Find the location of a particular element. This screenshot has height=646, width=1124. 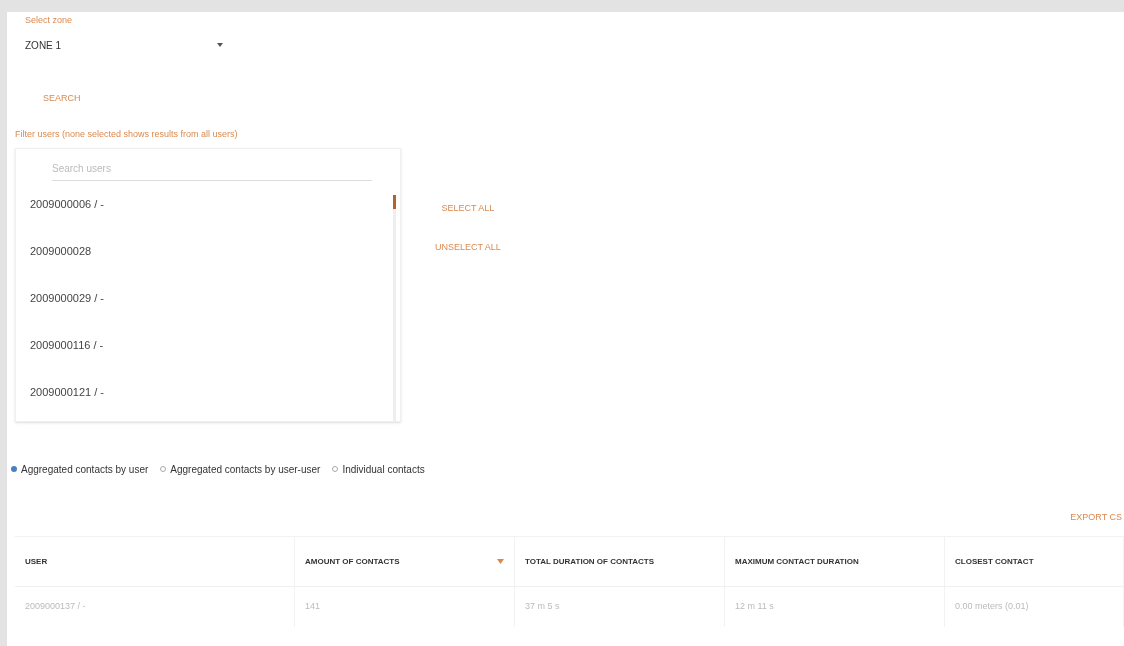

filter-label: Filter users (none selected shows results from all users) is located at coordinates (127, 134).